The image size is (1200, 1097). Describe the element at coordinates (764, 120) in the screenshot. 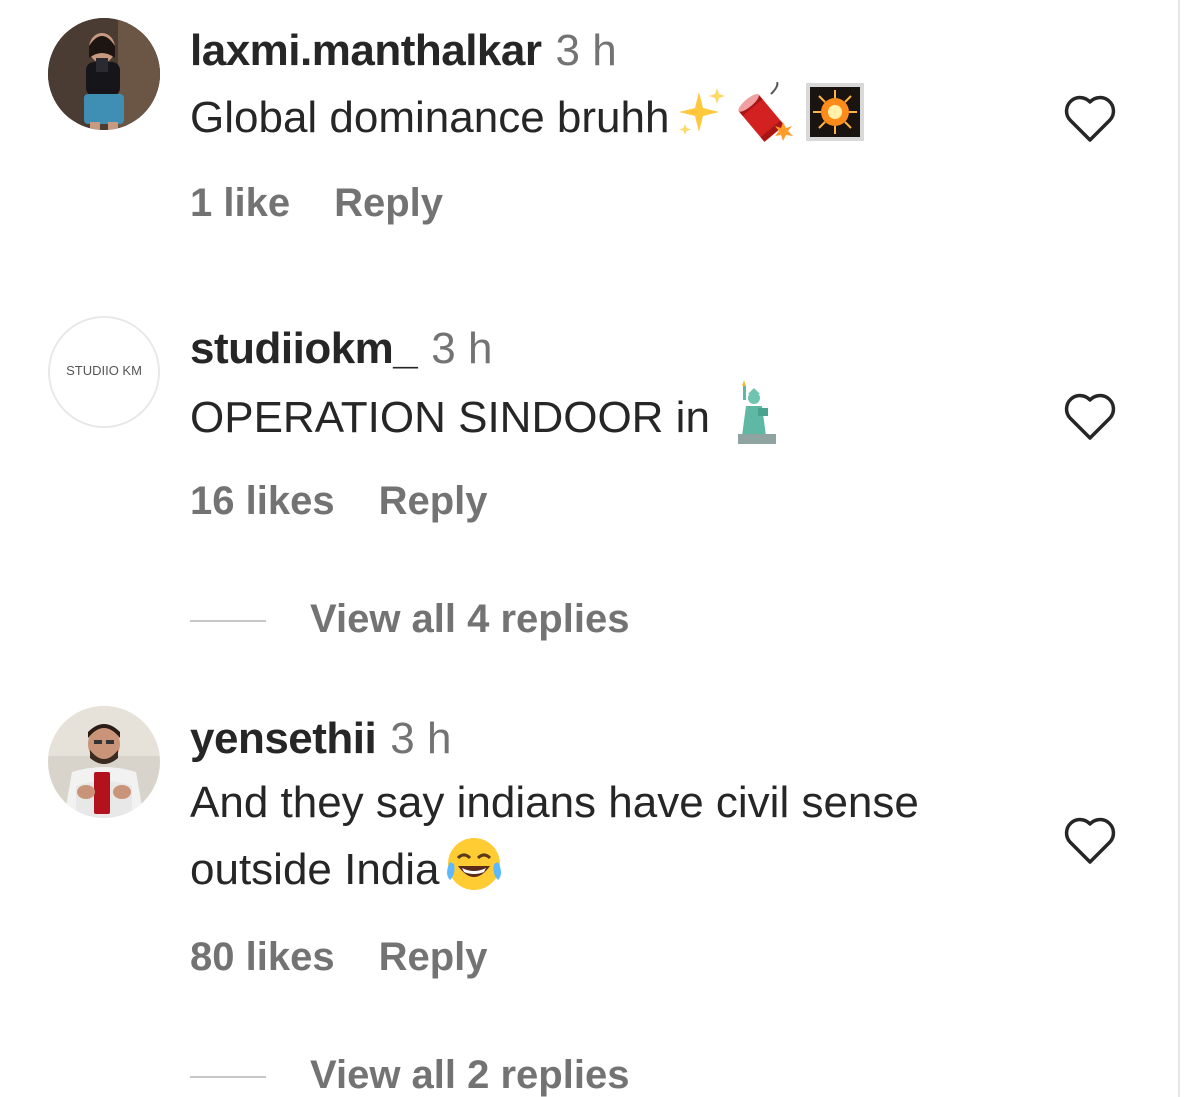

I see `firecracker-icon` at that location.